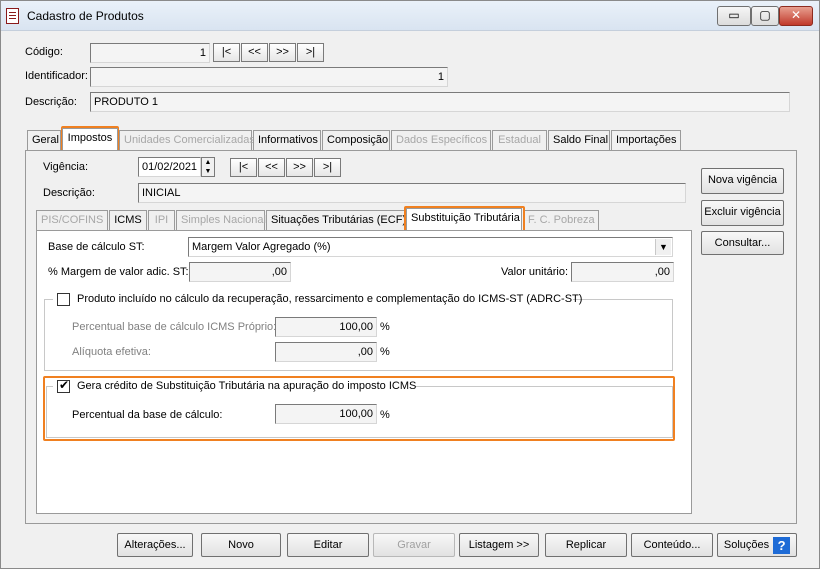  Describe the element at coordinates (208, 171) in the screenshot. I see `spin-down-icon: ▼` at that location.